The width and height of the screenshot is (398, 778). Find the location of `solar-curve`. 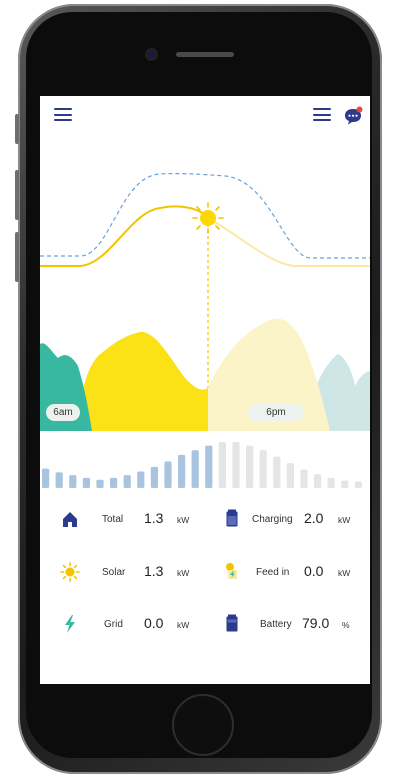

solar-curve is located at coordinates (124, 236).